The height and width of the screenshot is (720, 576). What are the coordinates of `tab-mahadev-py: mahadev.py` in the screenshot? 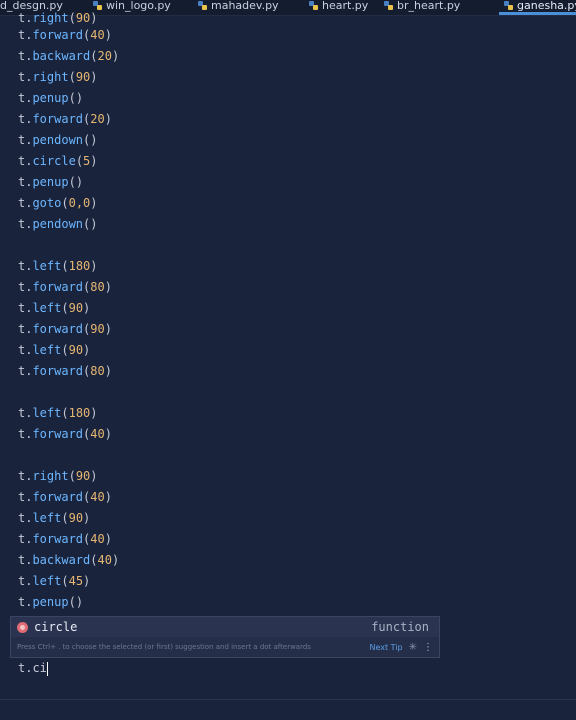 It's located at (238, 7).